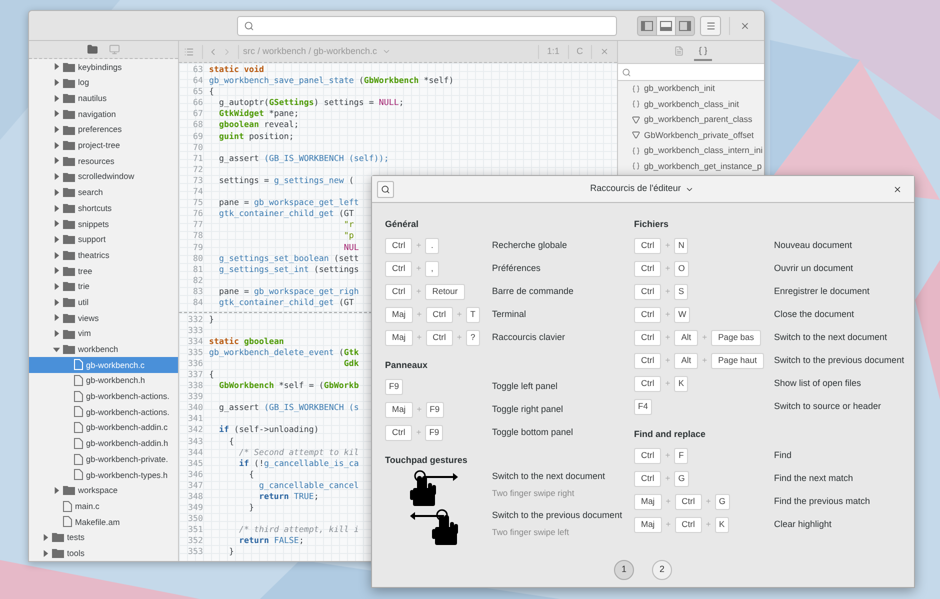 This screenshot has width=940, height=599. Describe the element at coordinates (103, 553) in the screenshot. I see `tree-item: tools` at that location.